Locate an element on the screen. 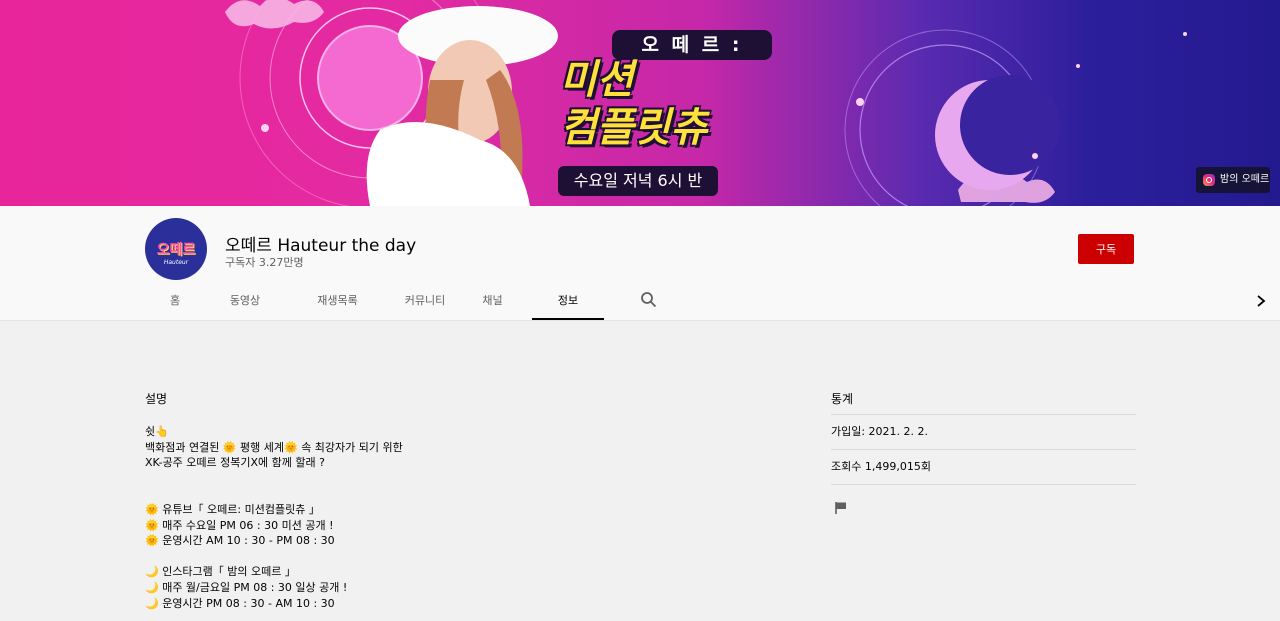 This screenshot has width=1280, height=621. instagram-link-label: 밤의 오떼르 is located at coordinates (1245, 179).